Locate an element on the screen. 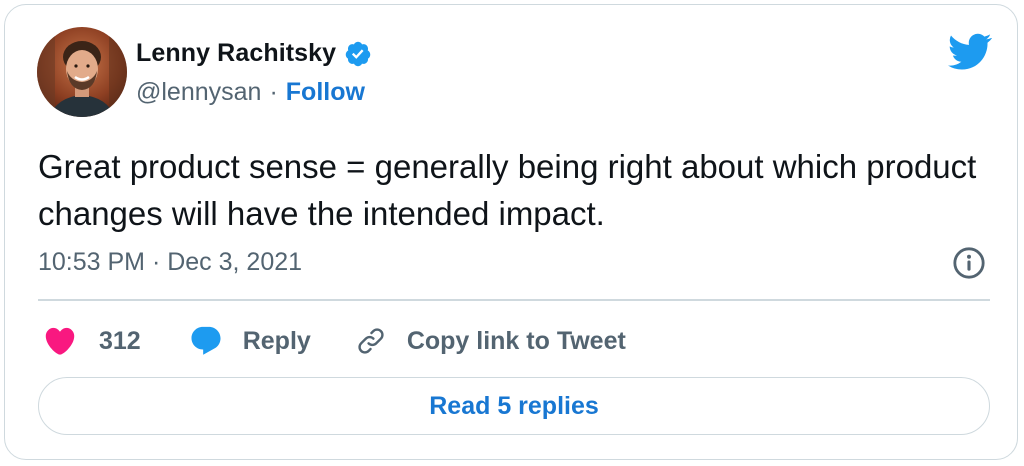 The image size is (1024, 466). like-count: 312 is located at coordinates (120, 340).